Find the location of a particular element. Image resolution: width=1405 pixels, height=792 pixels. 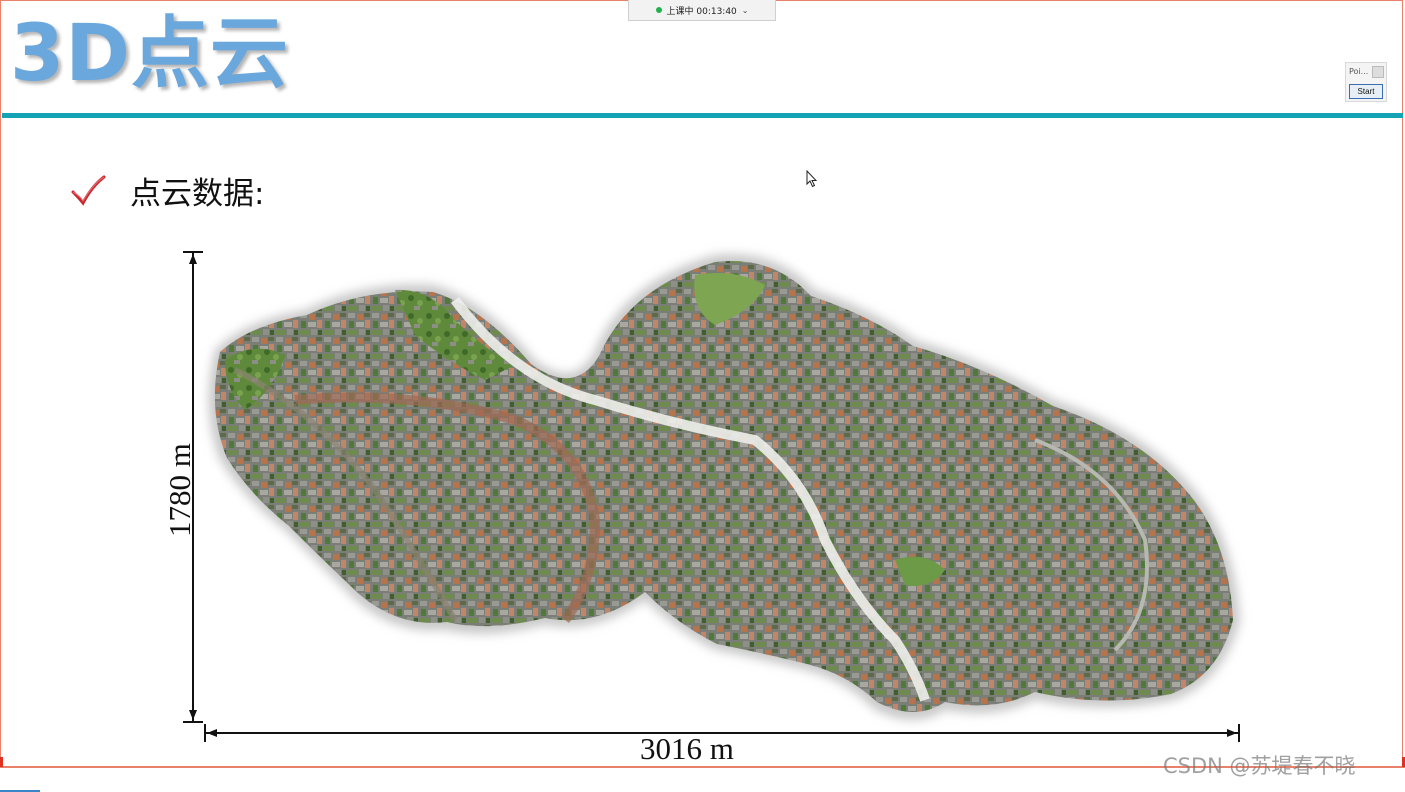

check-icon is located at coordinates (88, 190).